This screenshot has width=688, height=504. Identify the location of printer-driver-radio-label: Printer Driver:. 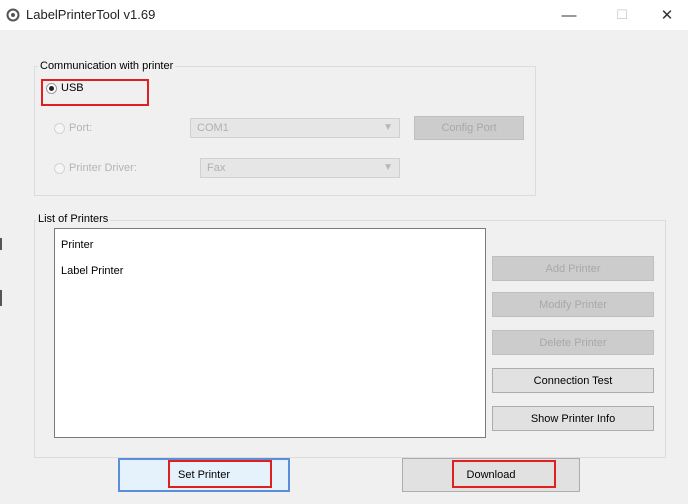
(103, 168).